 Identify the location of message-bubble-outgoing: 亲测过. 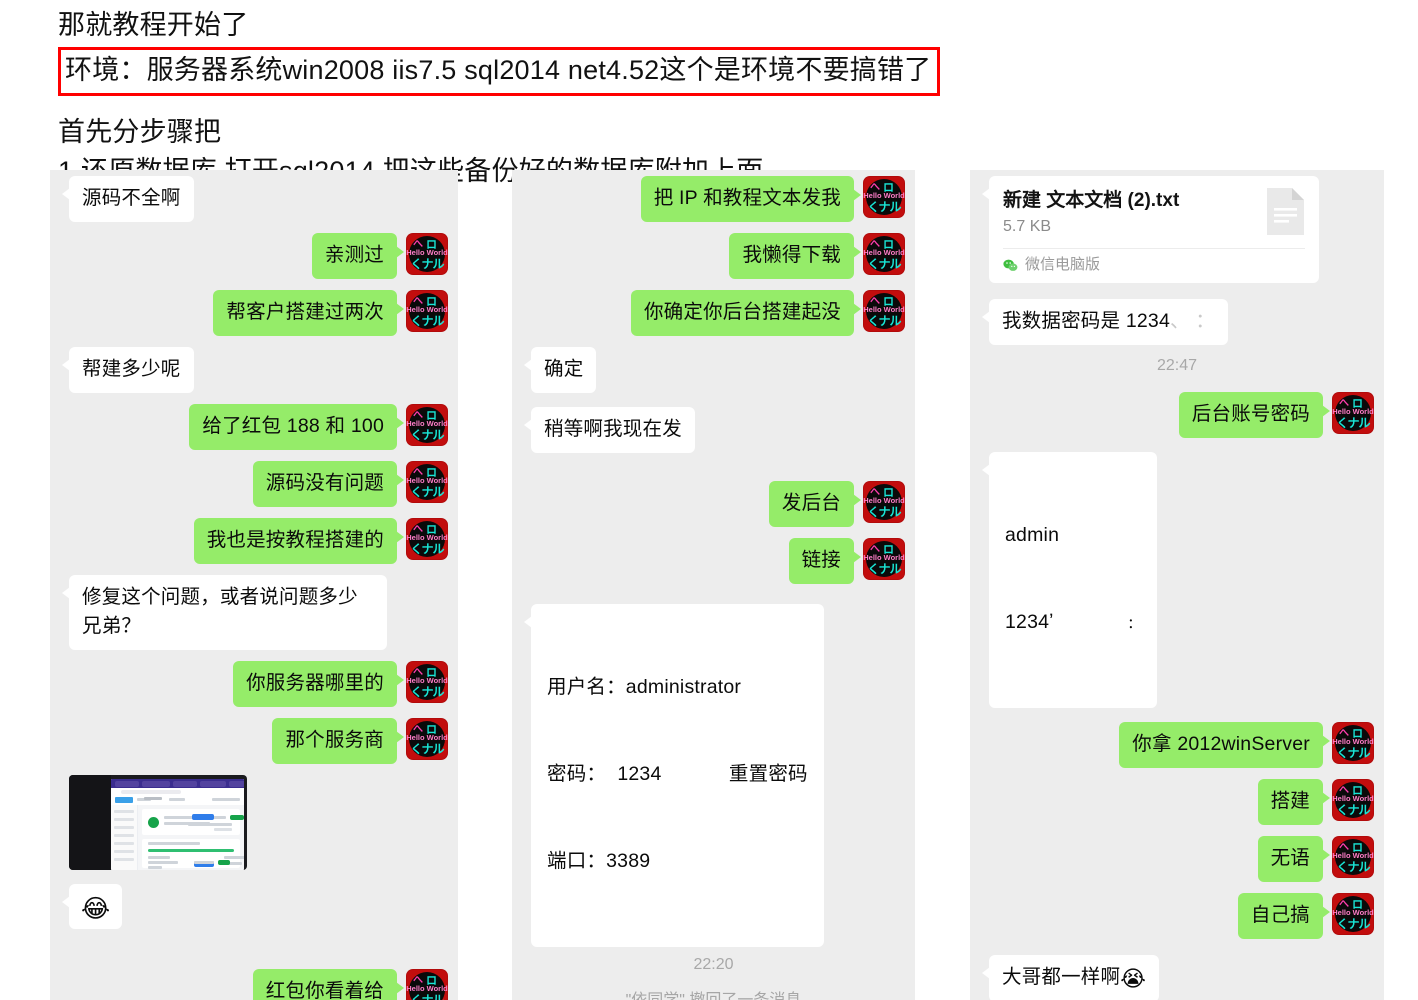
(358, 256).